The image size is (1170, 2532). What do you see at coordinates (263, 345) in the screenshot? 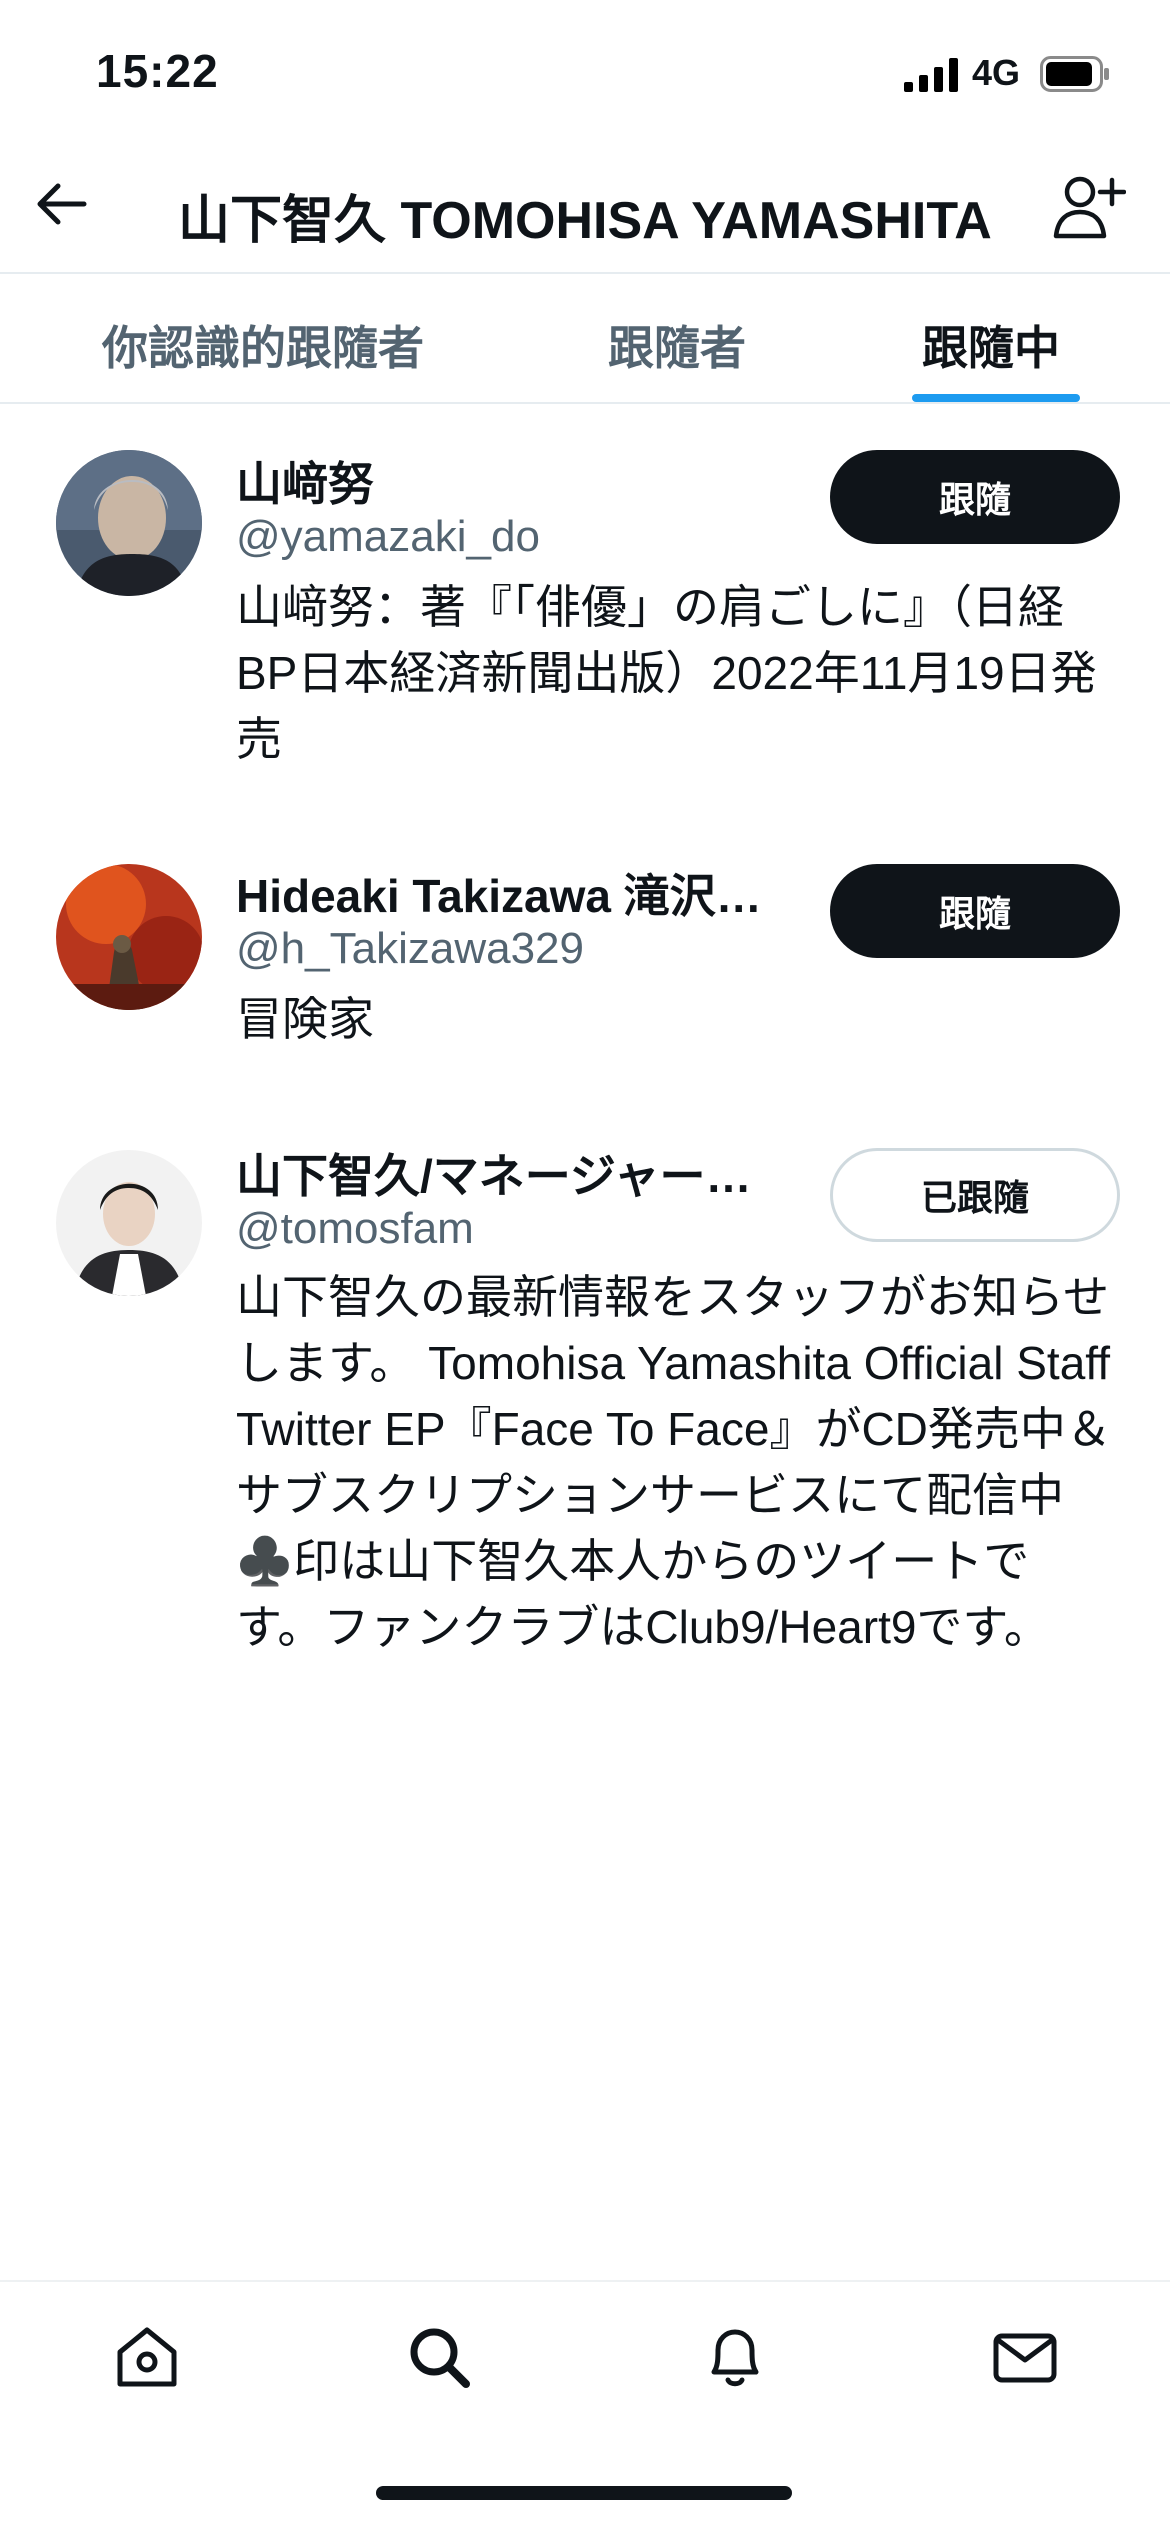
I see `tab-followers-you-know: 你認識的跟隨者` at bounding box center [263, 345].